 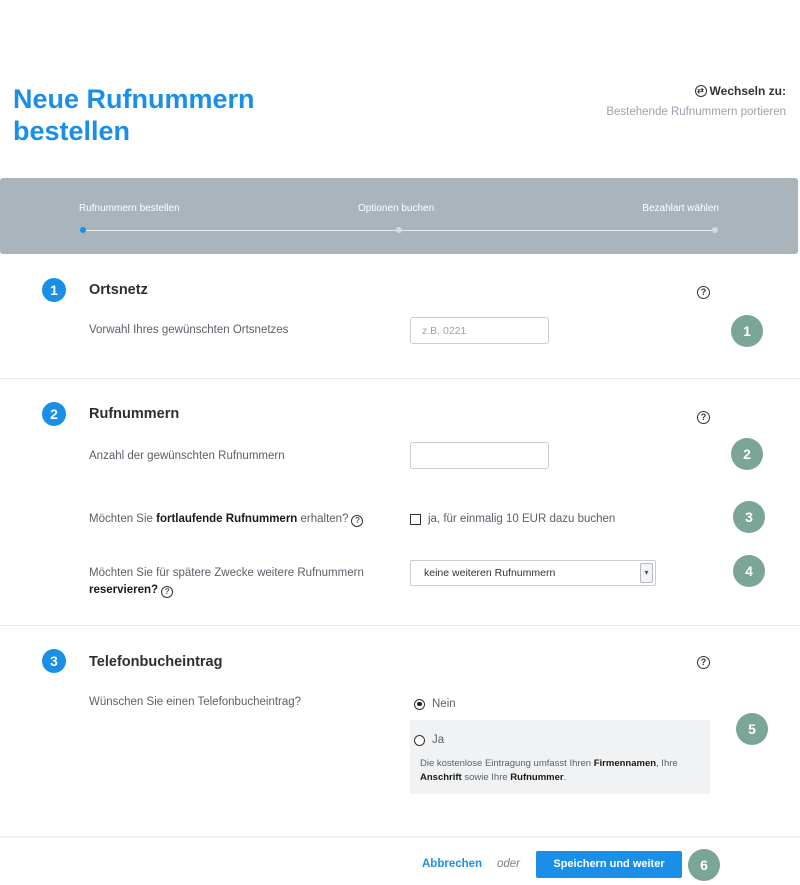 What do you see at coordinates (696, 112) in the screenshot?
I see `port-existing-numbers-link: Bestehende Rufnummern portieren` at bounding box center [696, 112].